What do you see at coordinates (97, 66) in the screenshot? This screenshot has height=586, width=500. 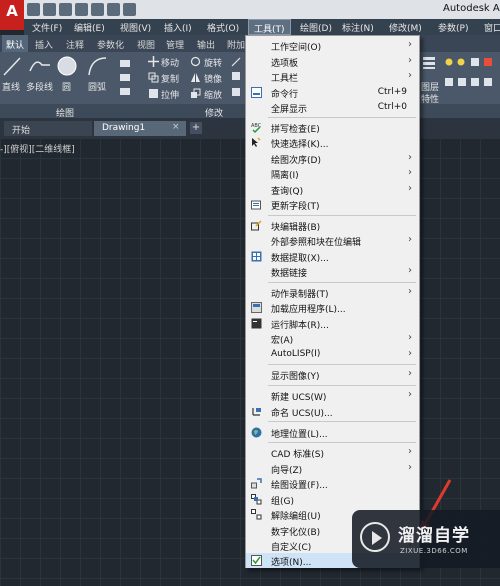 I see `arc-icon` at bounding box center [97, 66].